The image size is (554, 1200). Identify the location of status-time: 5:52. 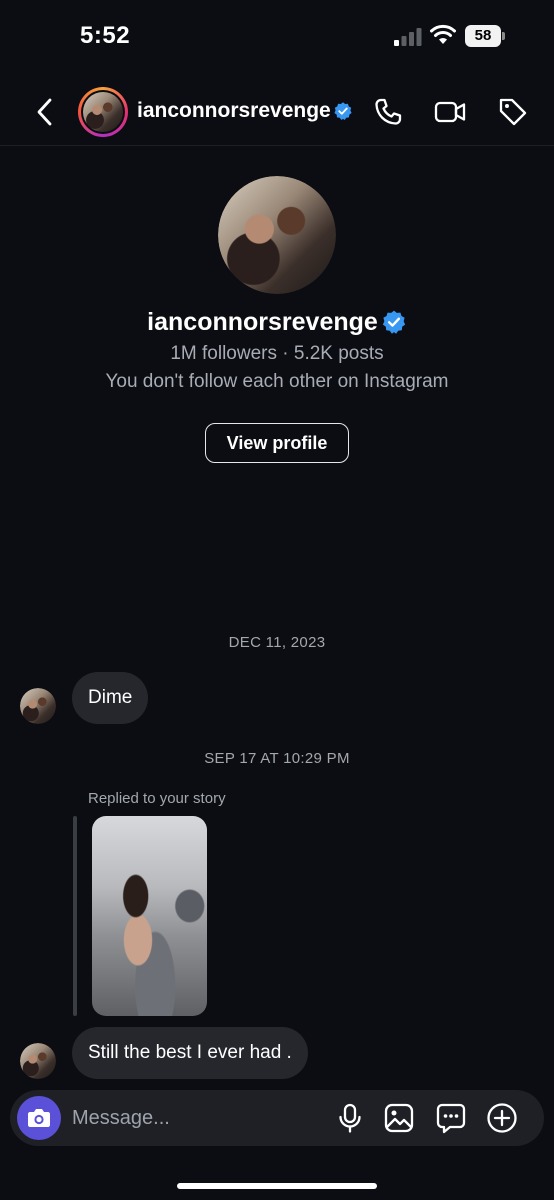
(105, 35).